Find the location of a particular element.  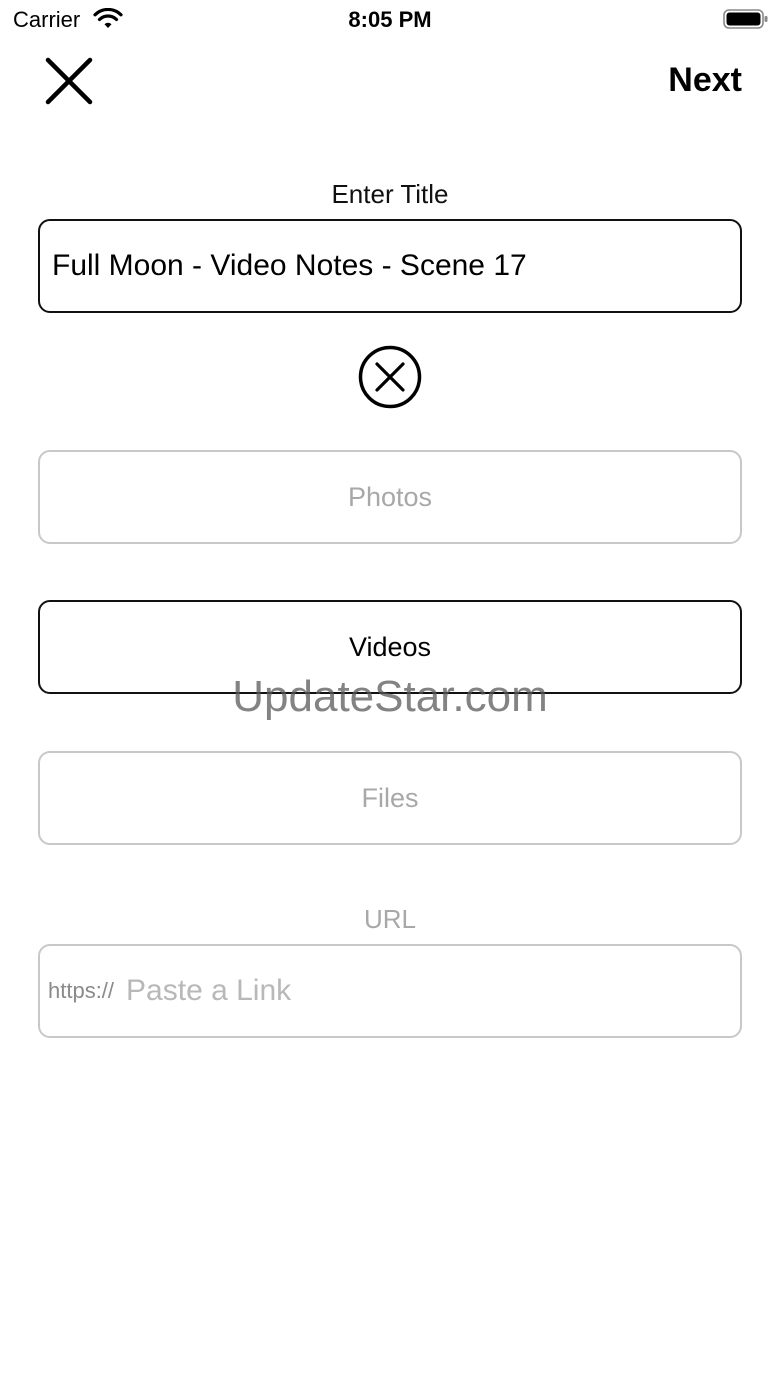

url-field: https:// is located at coordinates (390, 991).